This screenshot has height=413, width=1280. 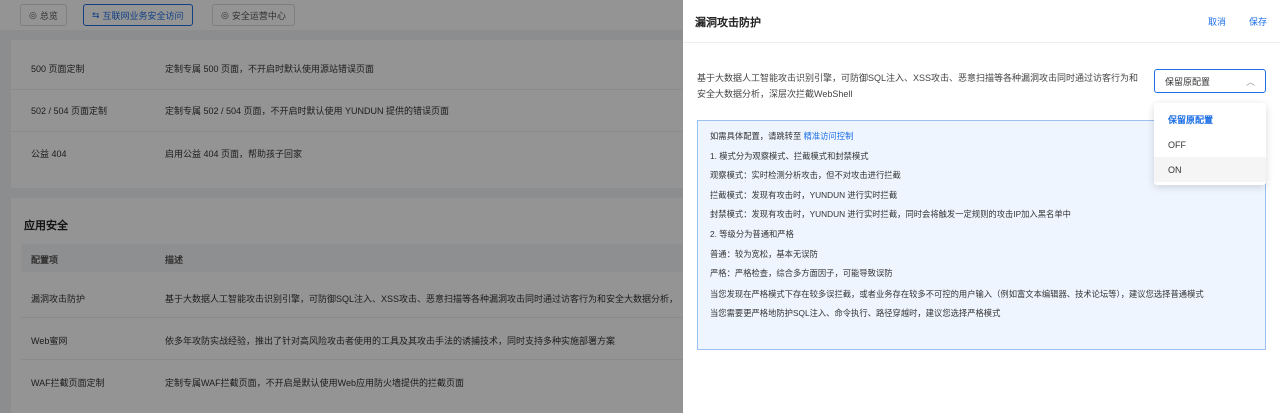 I want to click on select-value: 保留原配置, so click(x=1188, y=81).